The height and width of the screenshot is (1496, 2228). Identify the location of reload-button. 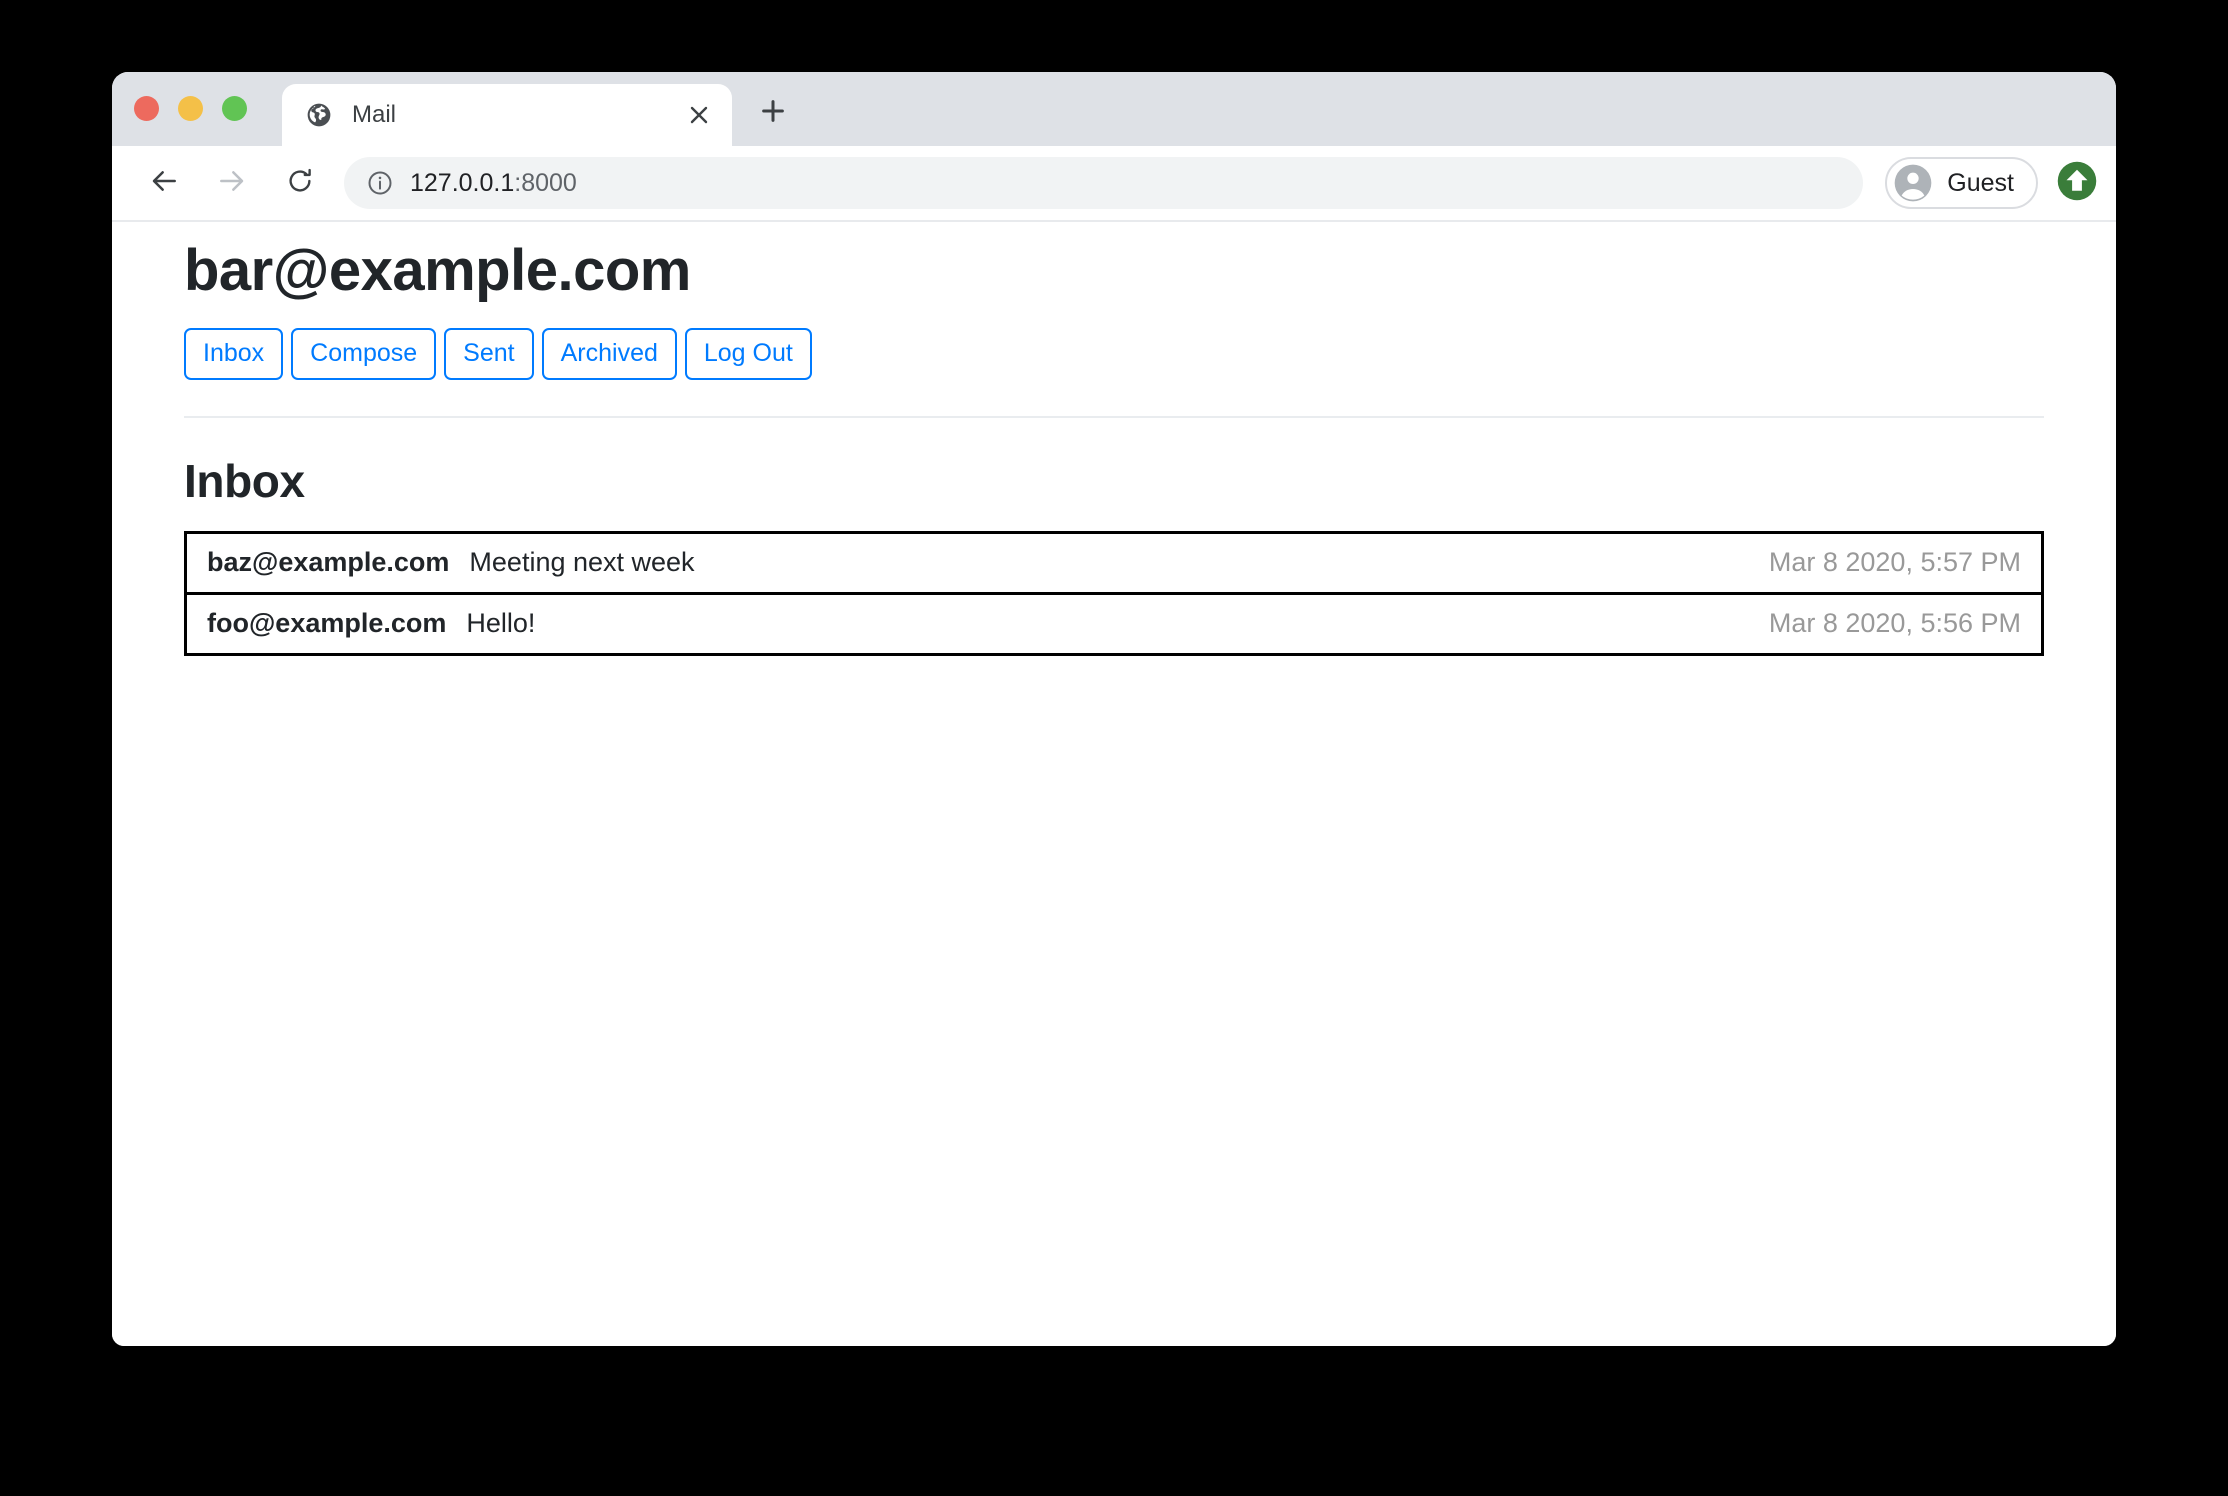
(300, 183).